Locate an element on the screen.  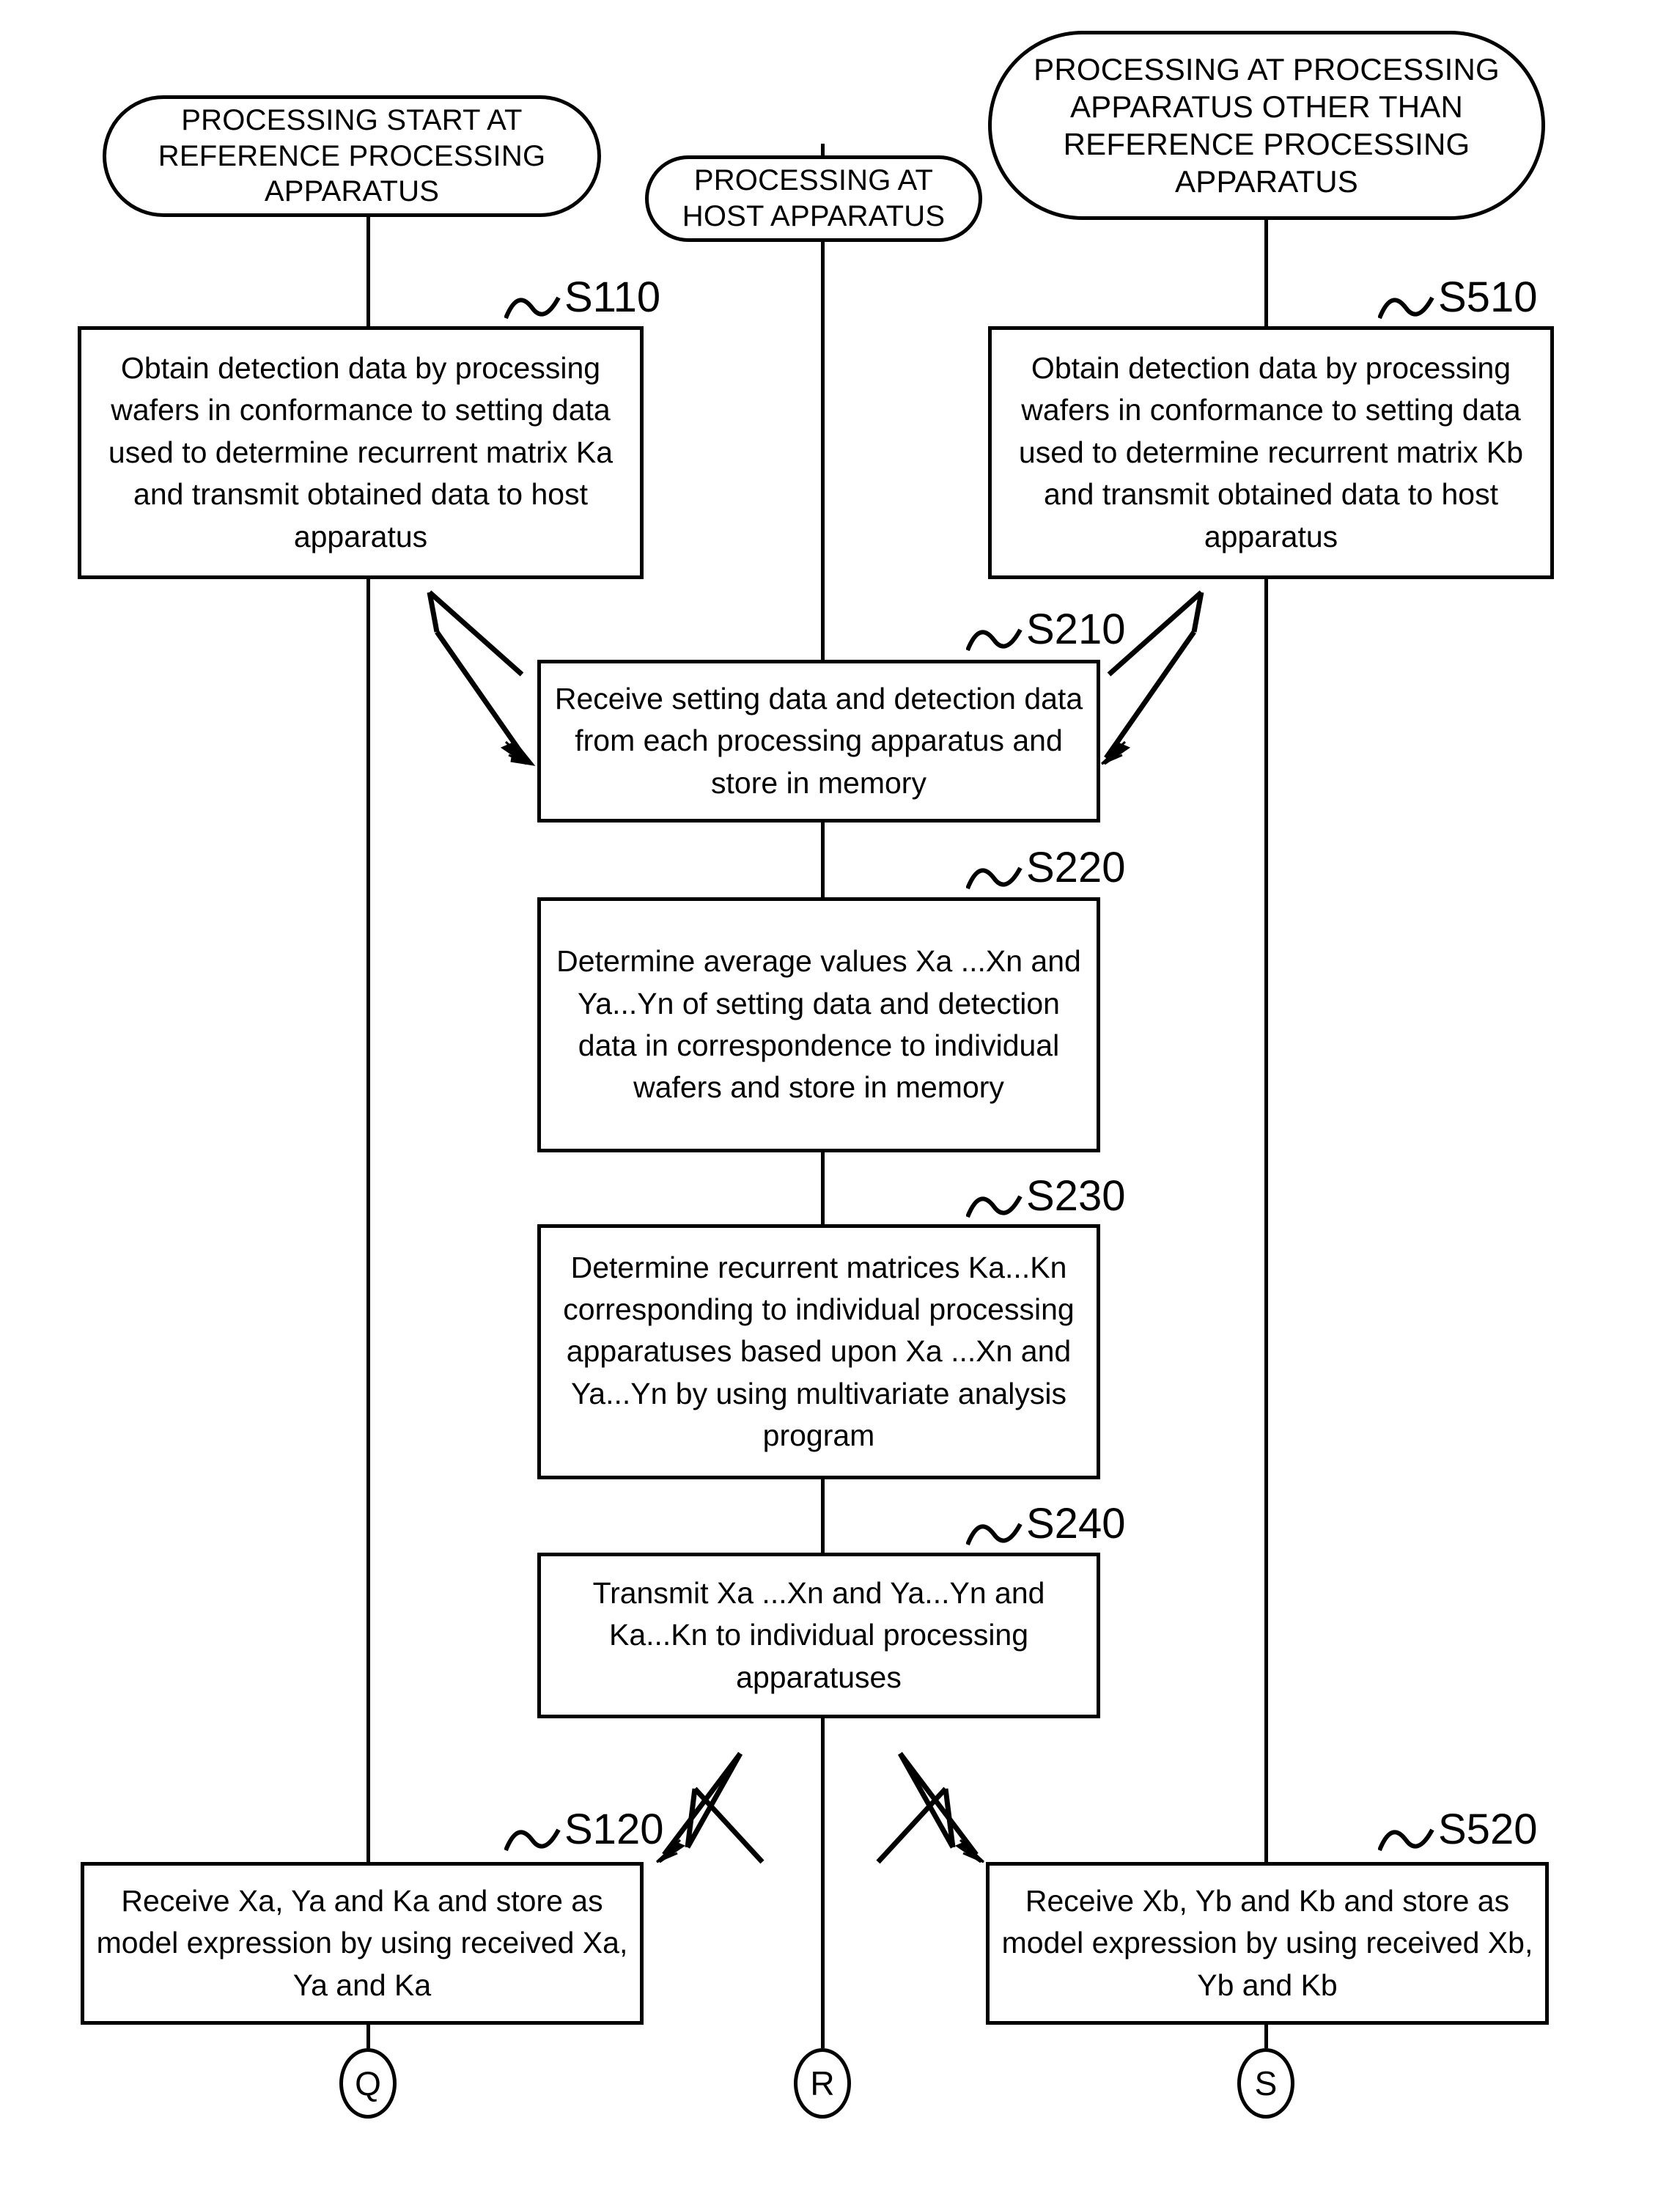
step-label-s220-text: S220 is located at coordinates (1076, 867).